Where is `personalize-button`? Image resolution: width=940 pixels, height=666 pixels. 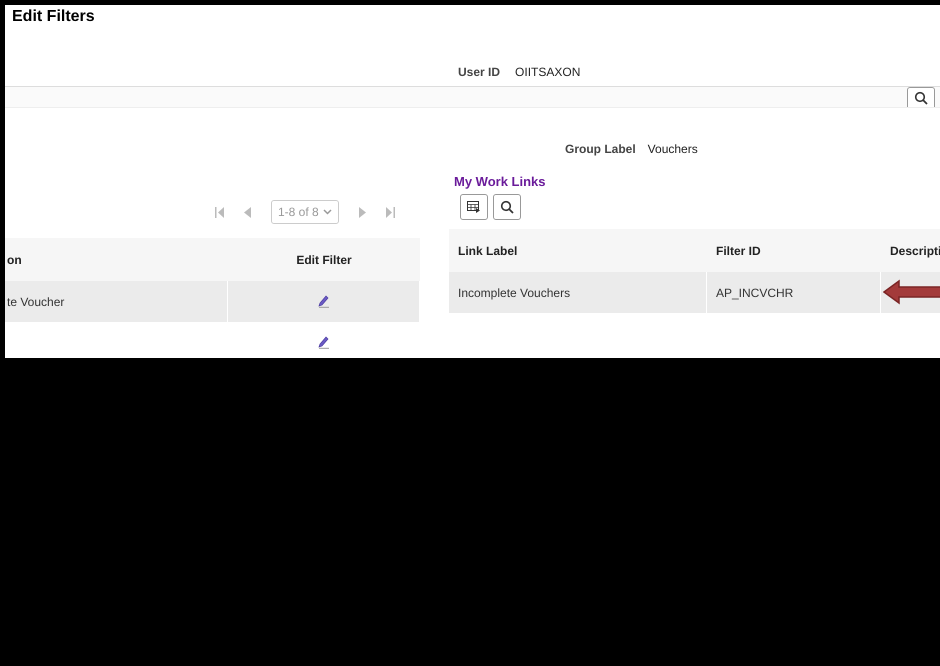
personalize-button is located at coordinates (474, 207).